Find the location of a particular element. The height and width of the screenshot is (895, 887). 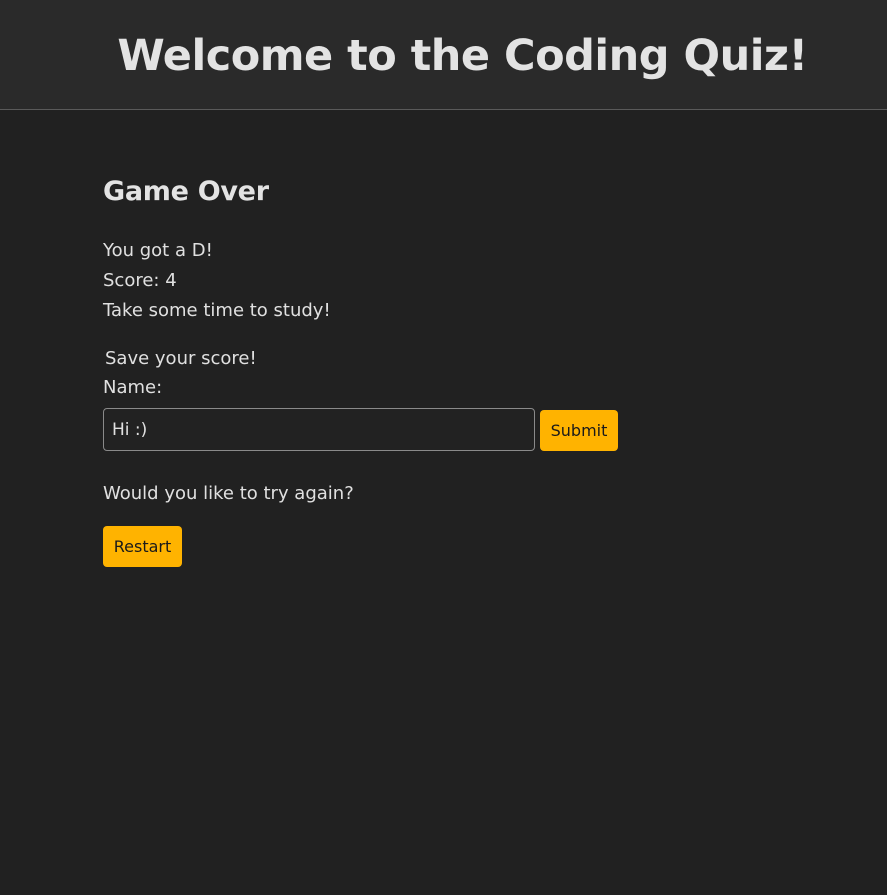

try-again-question: Would you like to try again? is located at coordinates (228, 493).